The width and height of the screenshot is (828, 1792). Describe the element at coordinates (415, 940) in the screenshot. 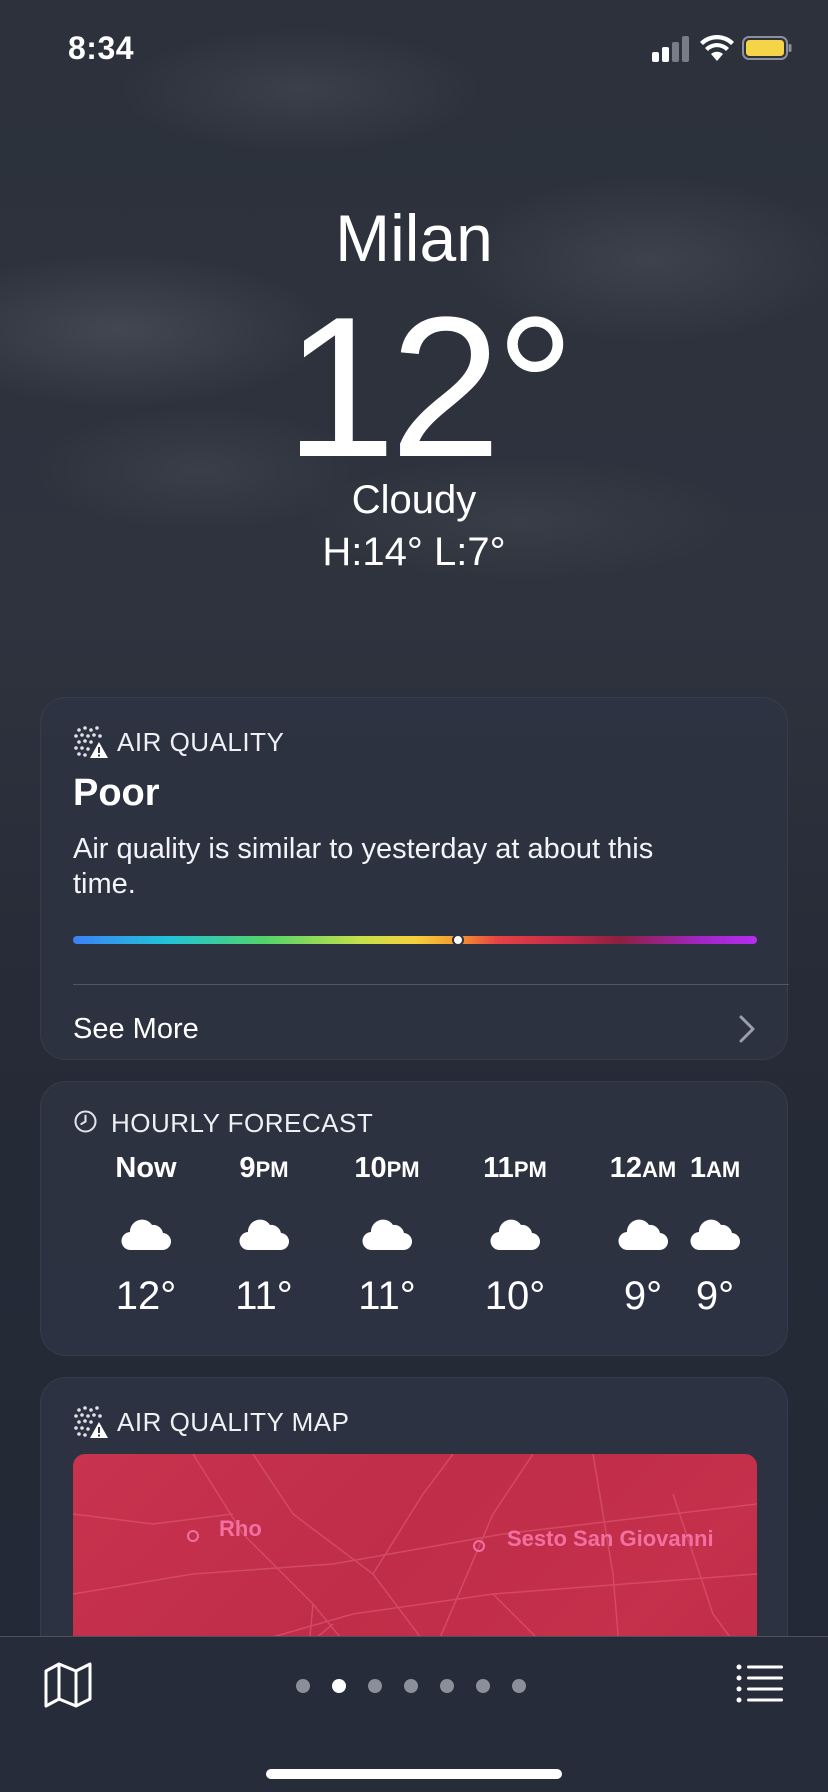

I see `air-quality-scale` at that location.